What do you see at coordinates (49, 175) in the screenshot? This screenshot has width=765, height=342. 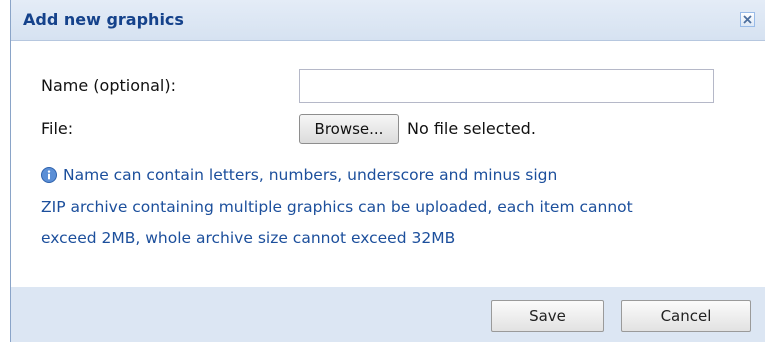 I see `info-icon` at bounding box center [49, 175].